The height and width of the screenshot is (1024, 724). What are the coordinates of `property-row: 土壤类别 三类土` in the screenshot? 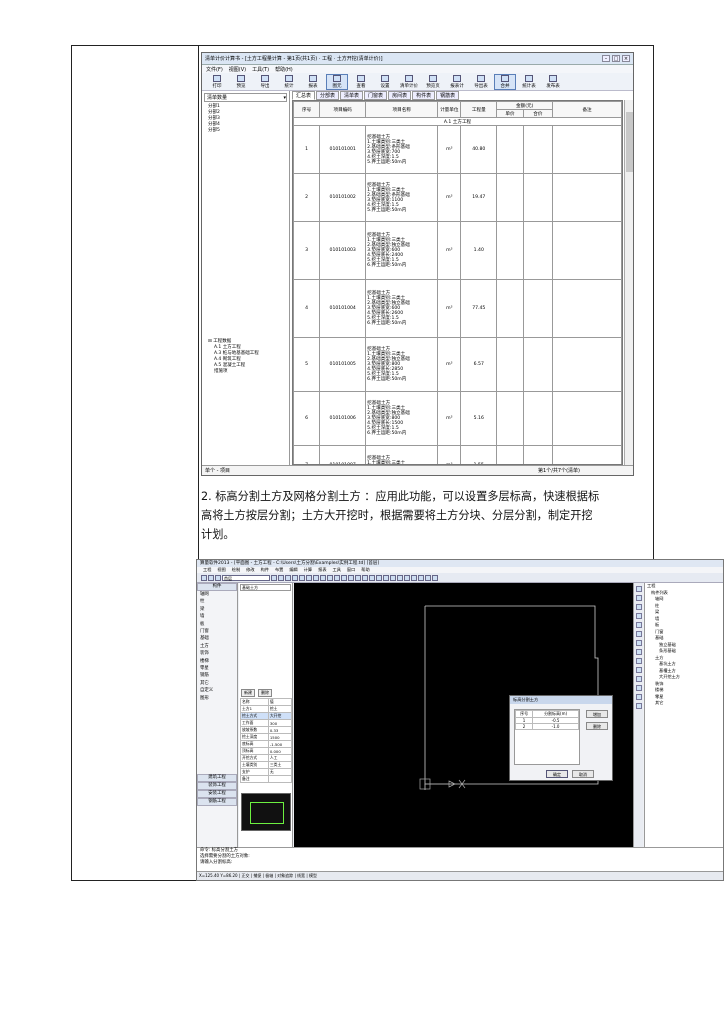 It's located at (266, 765).